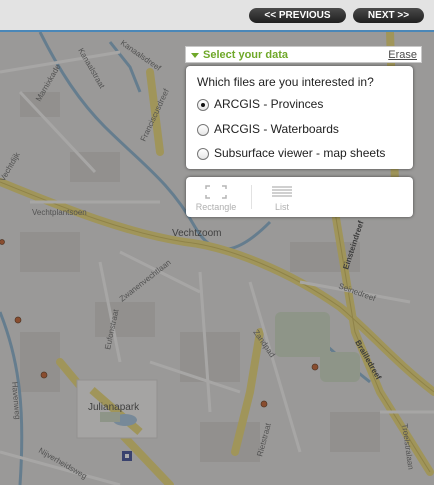  What do you see at coordinates (195, 55) in the screenshot?
I see `collapse-triangle-icon` at bounding box center [195, 55].